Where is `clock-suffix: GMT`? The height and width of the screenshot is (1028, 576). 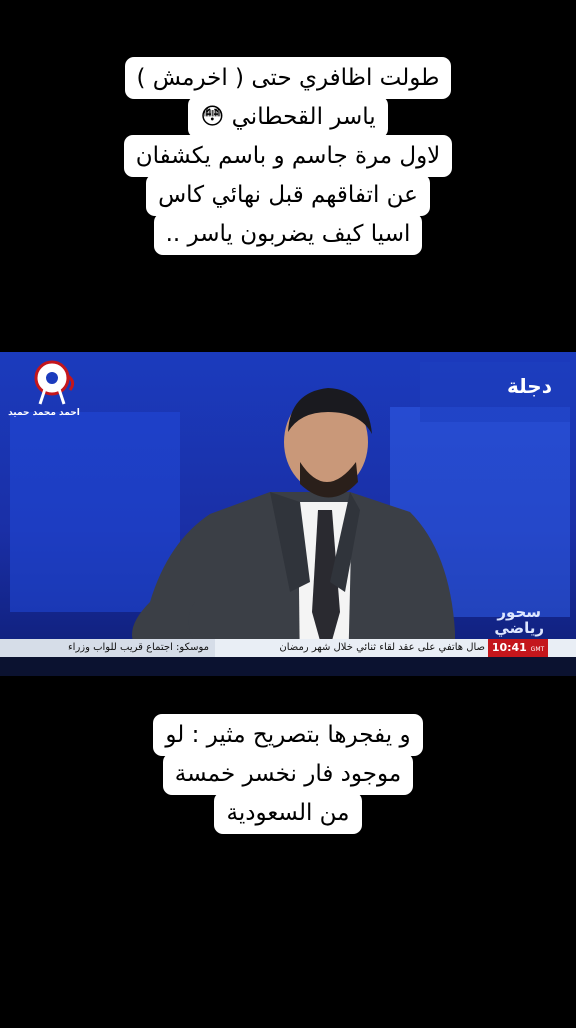 clock-suffix: GMT is located at coordinates (537, 649).